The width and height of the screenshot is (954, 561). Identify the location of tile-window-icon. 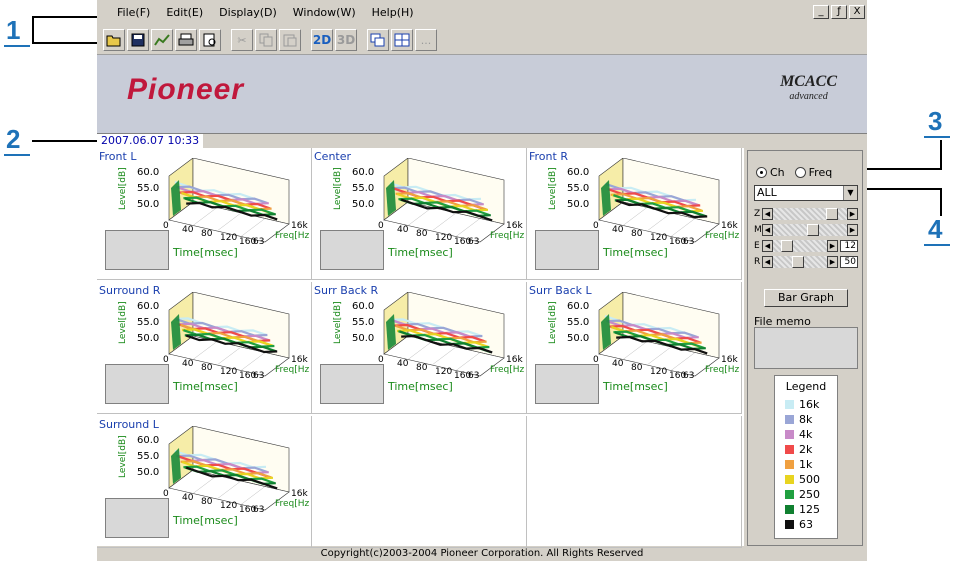
(402, 40).